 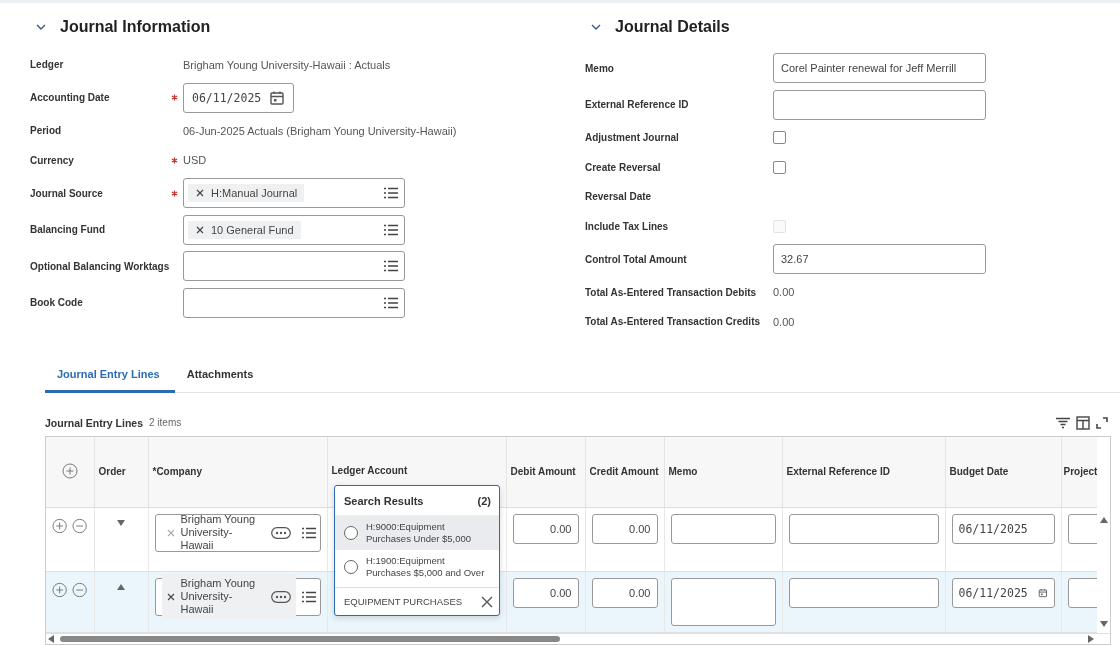 I want to click on field-label: Control Total Amount, so click(x=636, y=259).